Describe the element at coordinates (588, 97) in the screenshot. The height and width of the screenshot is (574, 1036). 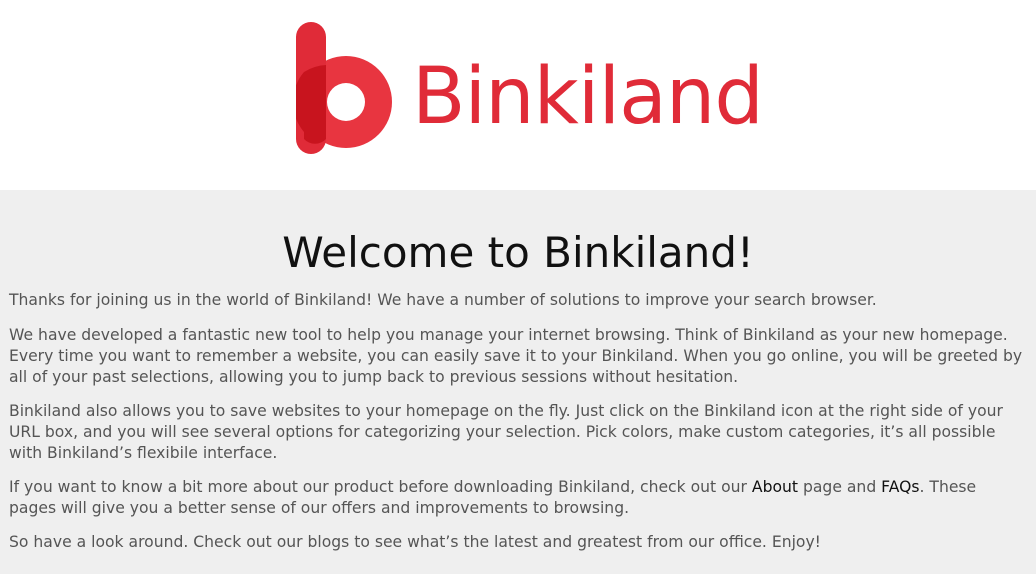
I see `brand-name: Binkiland` at that location.